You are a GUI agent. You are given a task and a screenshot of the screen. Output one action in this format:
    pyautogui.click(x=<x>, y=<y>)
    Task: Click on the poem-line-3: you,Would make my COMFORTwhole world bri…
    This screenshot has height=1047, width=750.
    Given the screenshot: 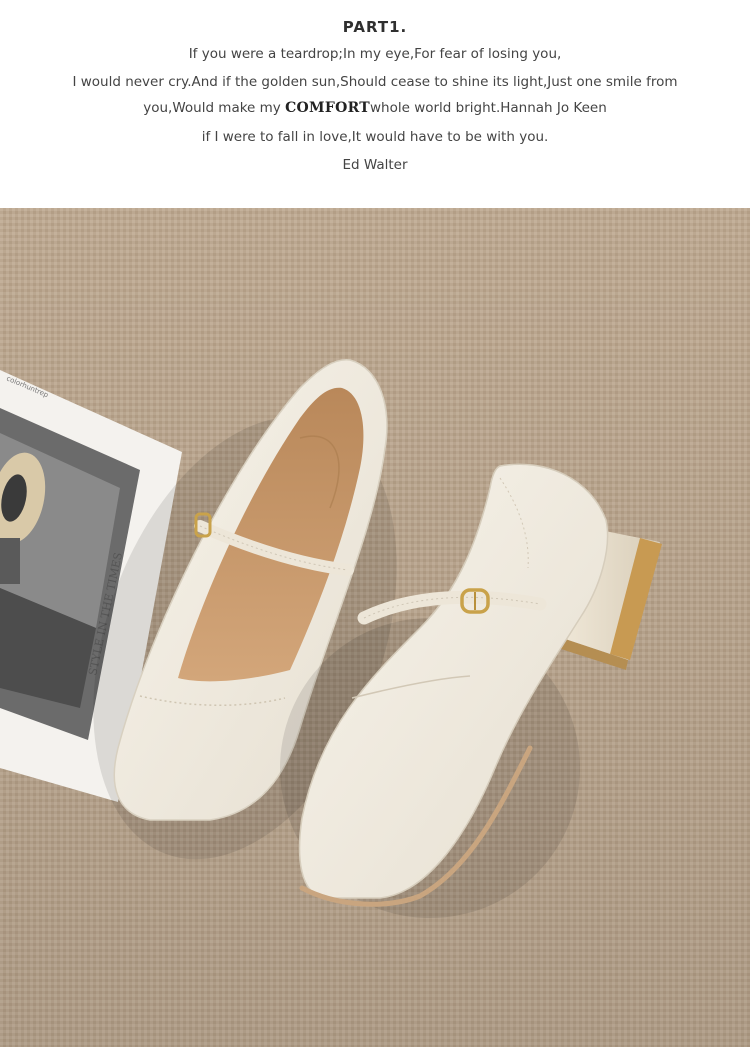 What is the action you would take?
    pyautogui.click(x=375, y=108)
    